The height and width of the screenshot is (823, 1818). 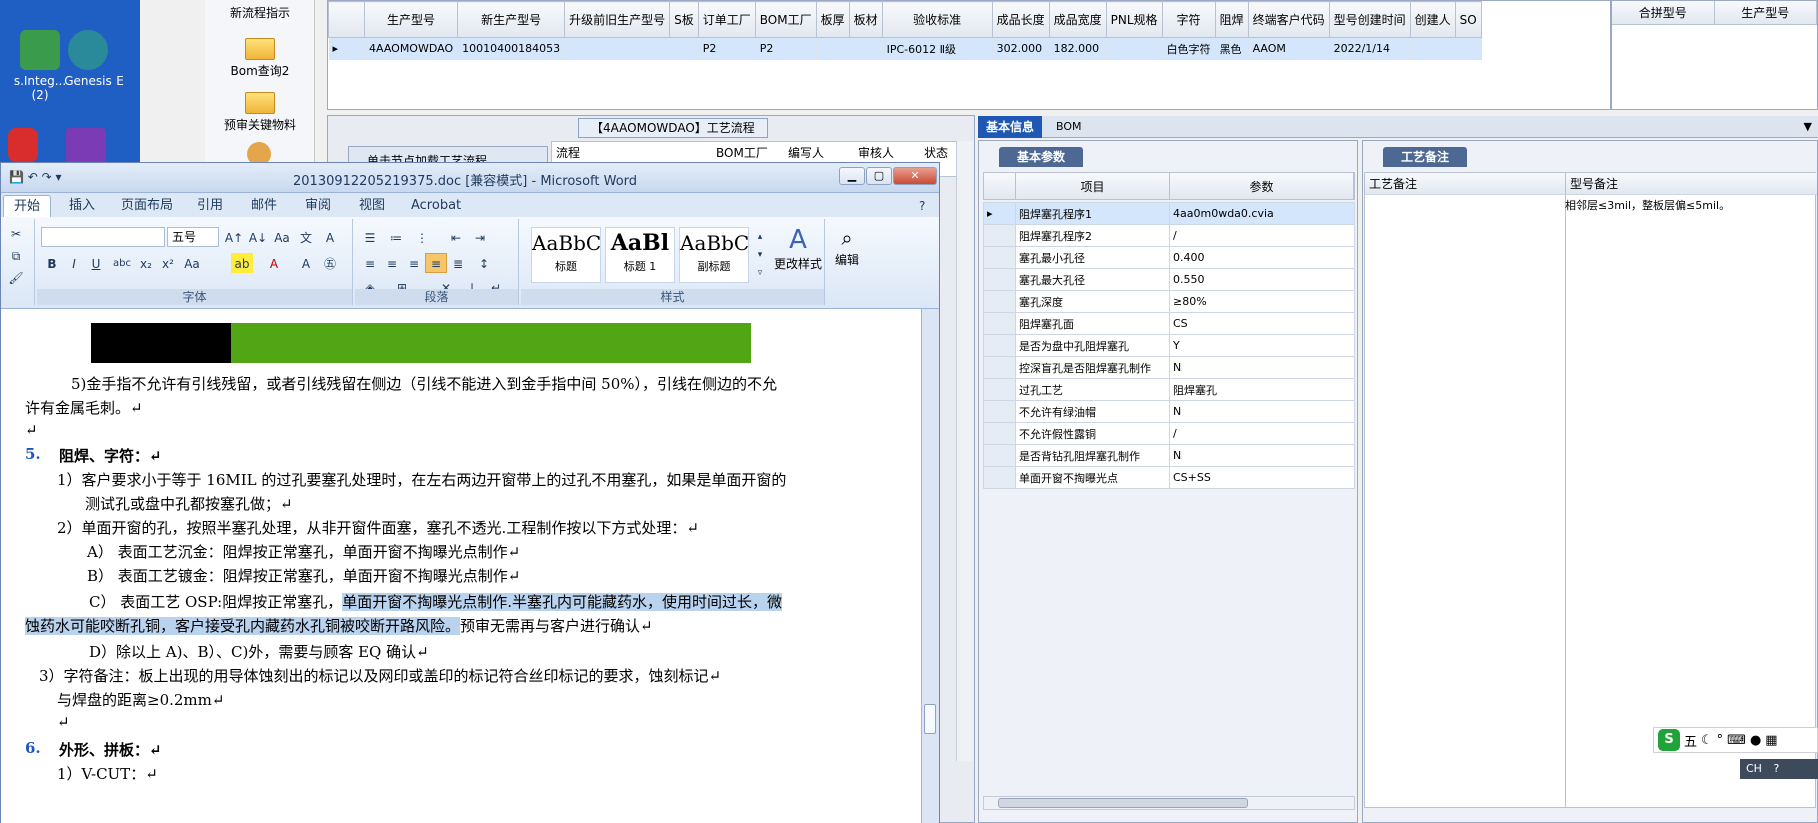 I want to click on table-cell: 10010400184053, so click(x=511, y=48).